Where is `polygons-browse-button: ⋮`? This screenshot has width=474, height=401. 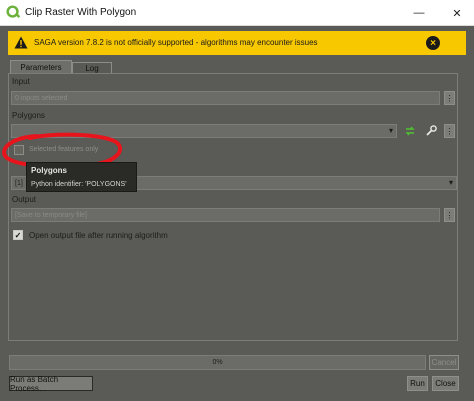
polygons-browse-button: ⋮ is located at coordinates (449, 131).